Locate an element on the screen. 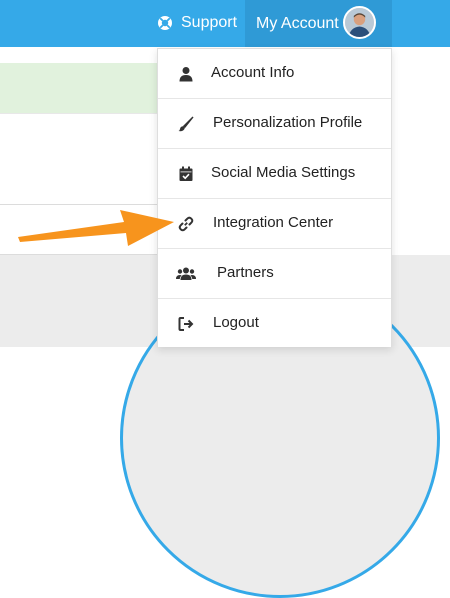 This screenshot has height=598, width=450. user-icon is located at coordinates (186, 74).